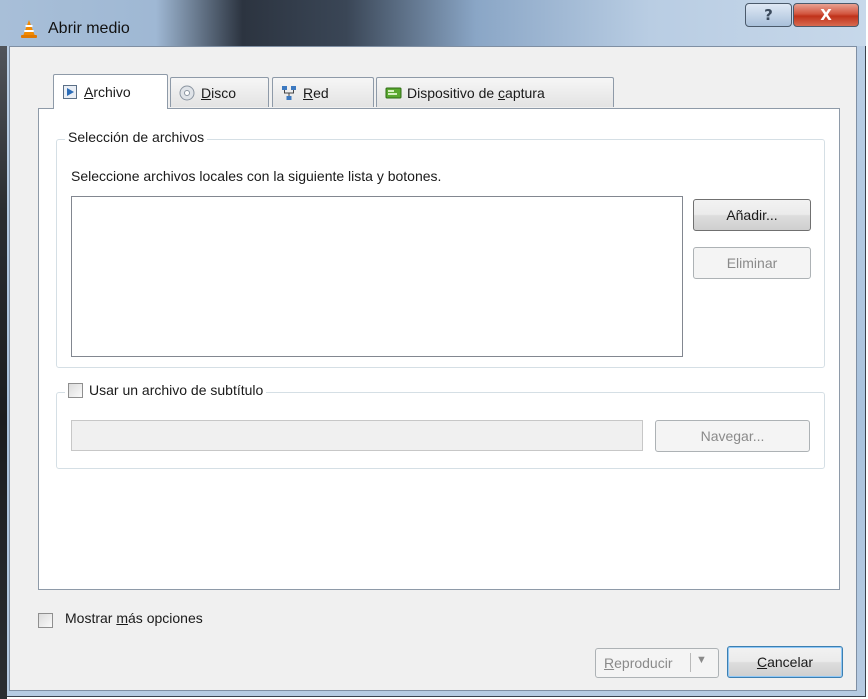  I want to click on disc-icon, so click(187, 93).